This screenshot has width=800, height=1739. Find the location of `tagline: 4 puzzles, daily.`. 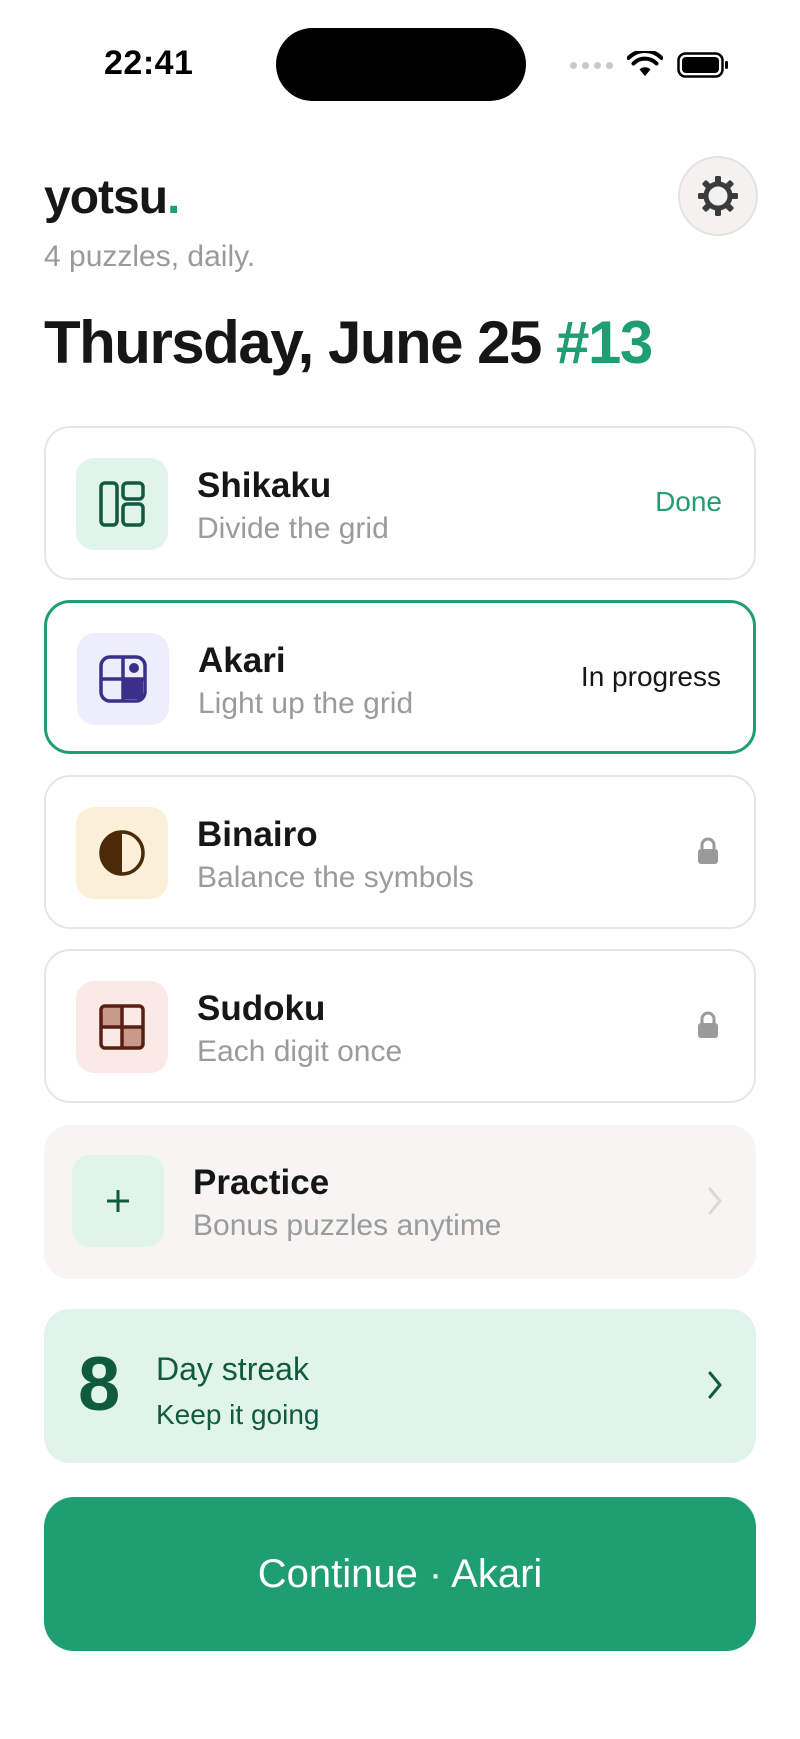

tagline: 4 puzzles, daily. is located at coordinates (150, 256).